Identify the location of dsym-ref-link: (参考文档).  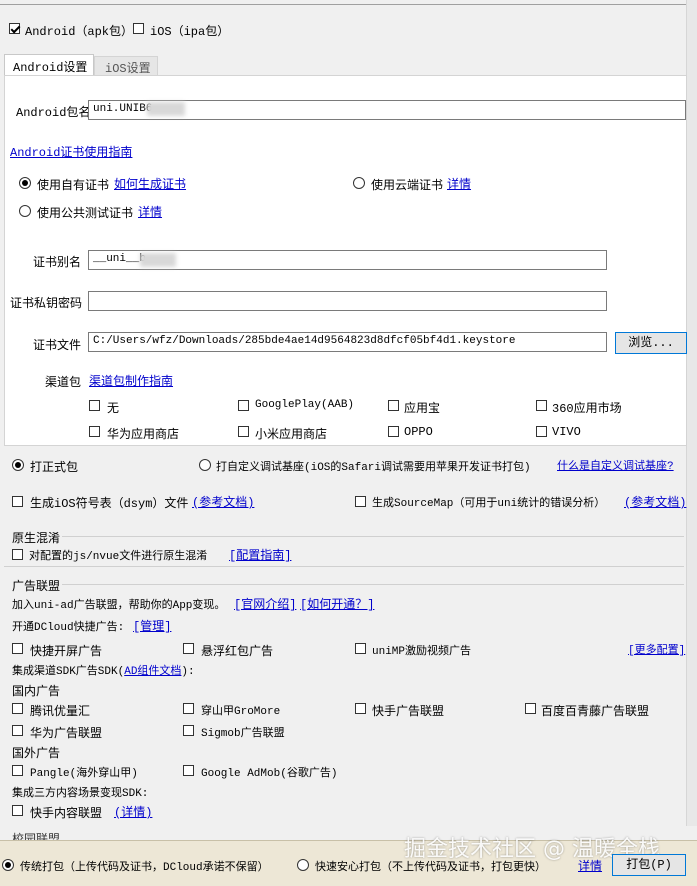
(223, 501).